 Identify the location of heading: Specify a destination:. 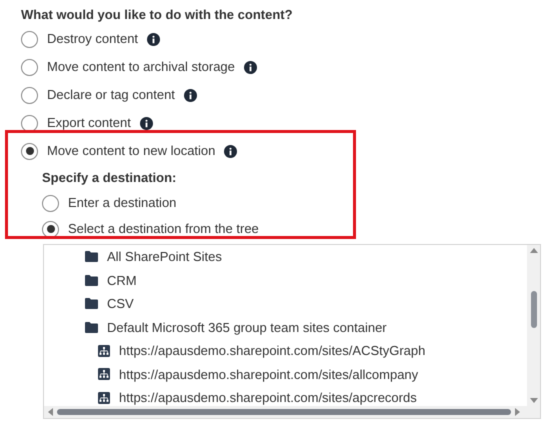
(110, 177).